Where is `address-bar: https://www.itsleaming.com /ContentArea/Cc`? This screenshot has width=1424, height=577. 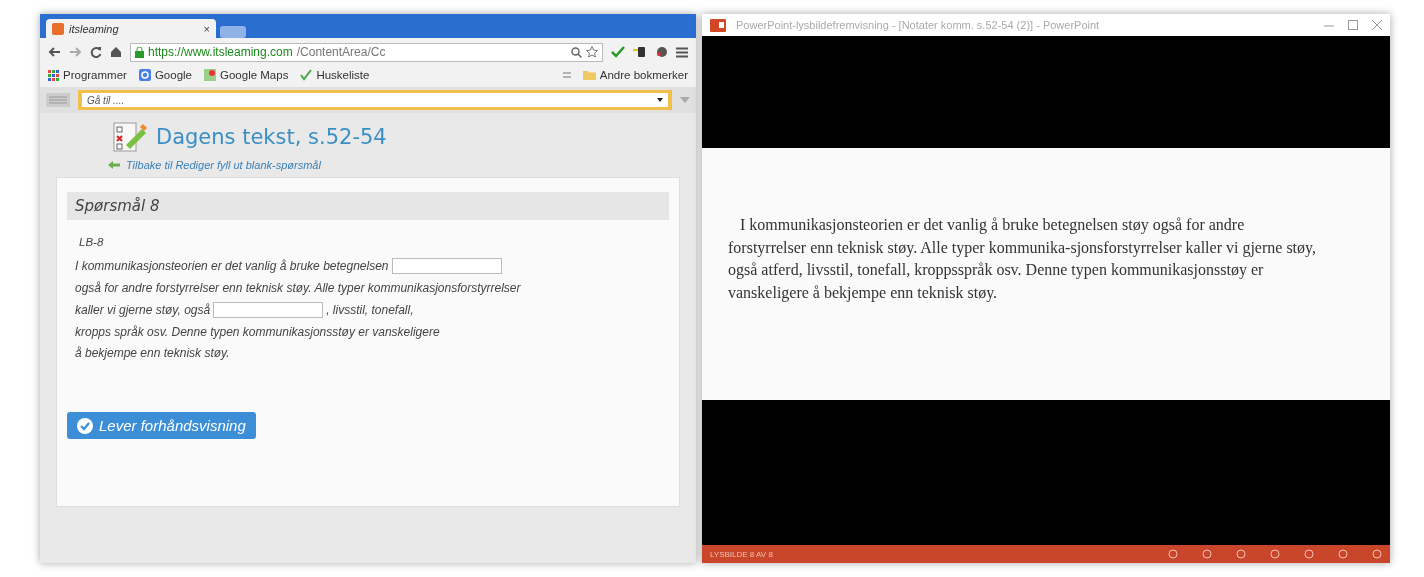 address-bar: https://www.itsleaming.com /ContentArea/Cc is located at coordinates (366, 52).